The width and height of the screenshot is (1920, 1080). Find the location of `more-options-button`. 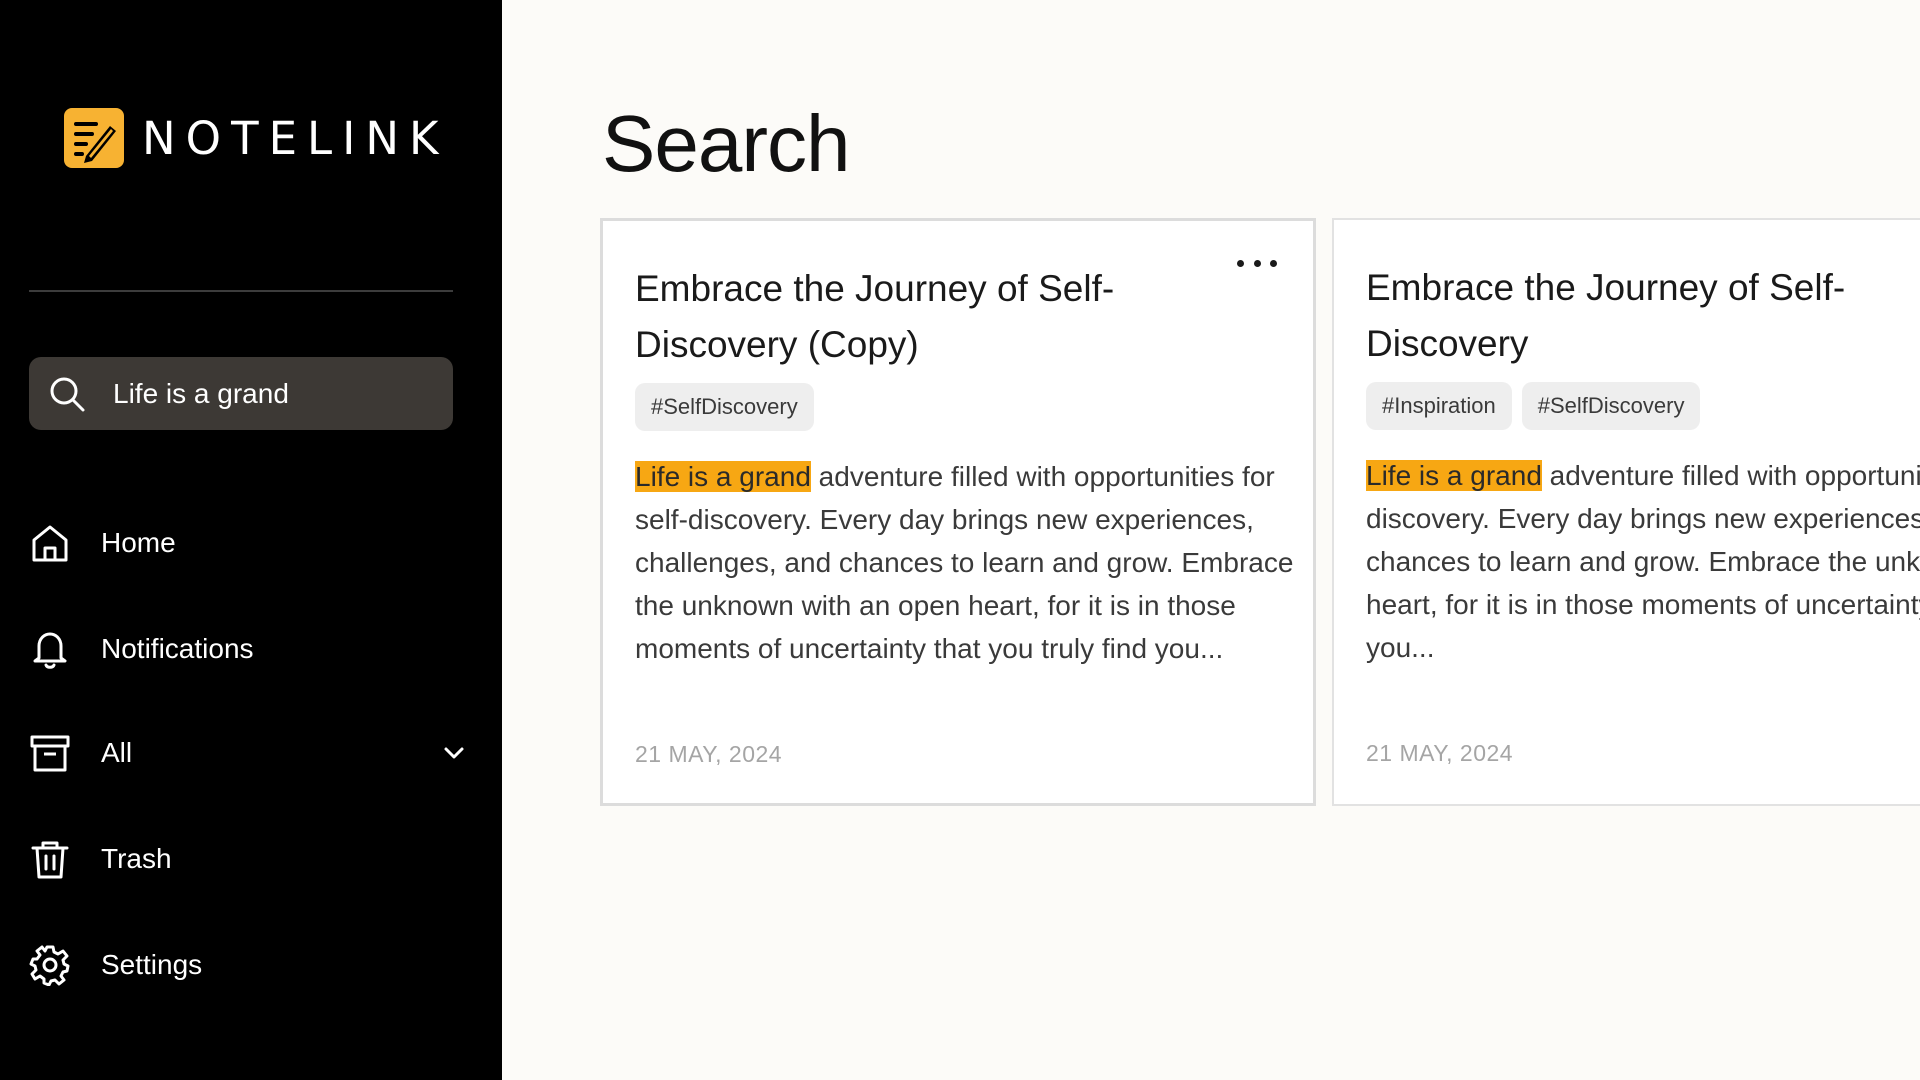

more-options-button is located at coordinates (1257, 263).